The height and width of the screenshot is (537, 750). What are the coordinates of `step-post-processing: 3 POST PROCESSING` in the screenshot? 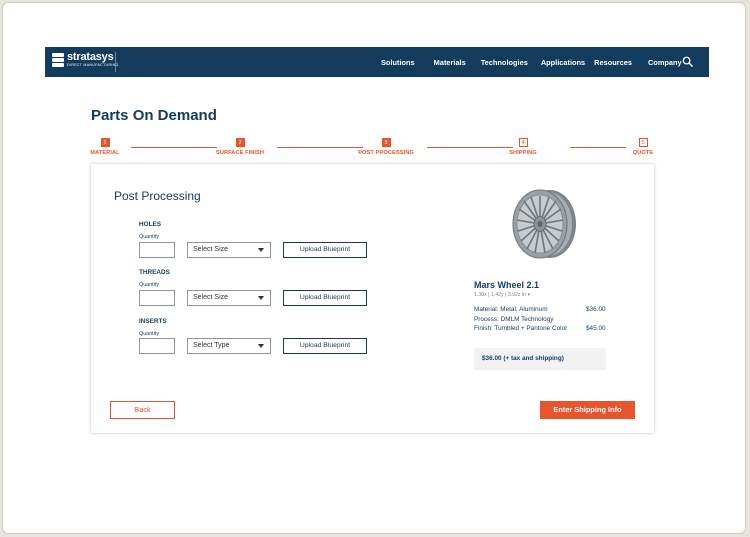 It's located at (386, 147).